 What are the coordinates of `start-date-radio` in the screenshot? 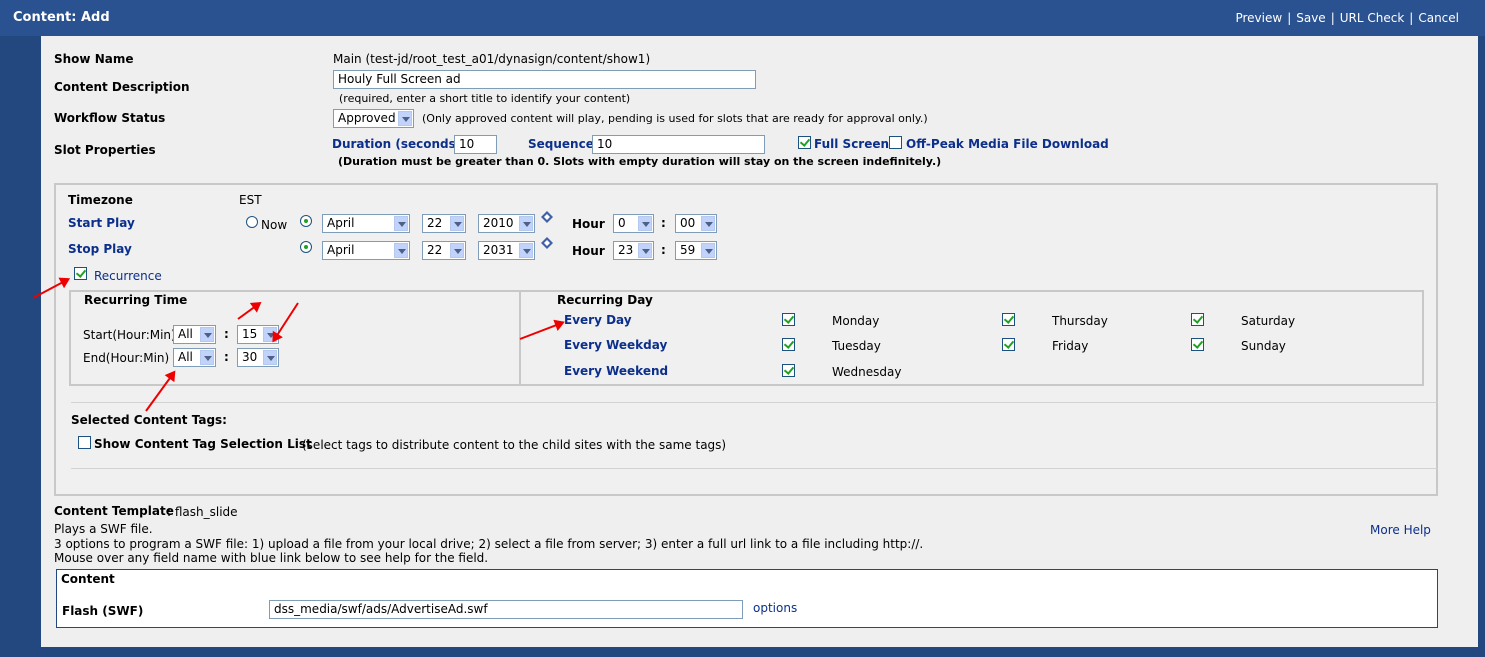 It's located at (306, 221).